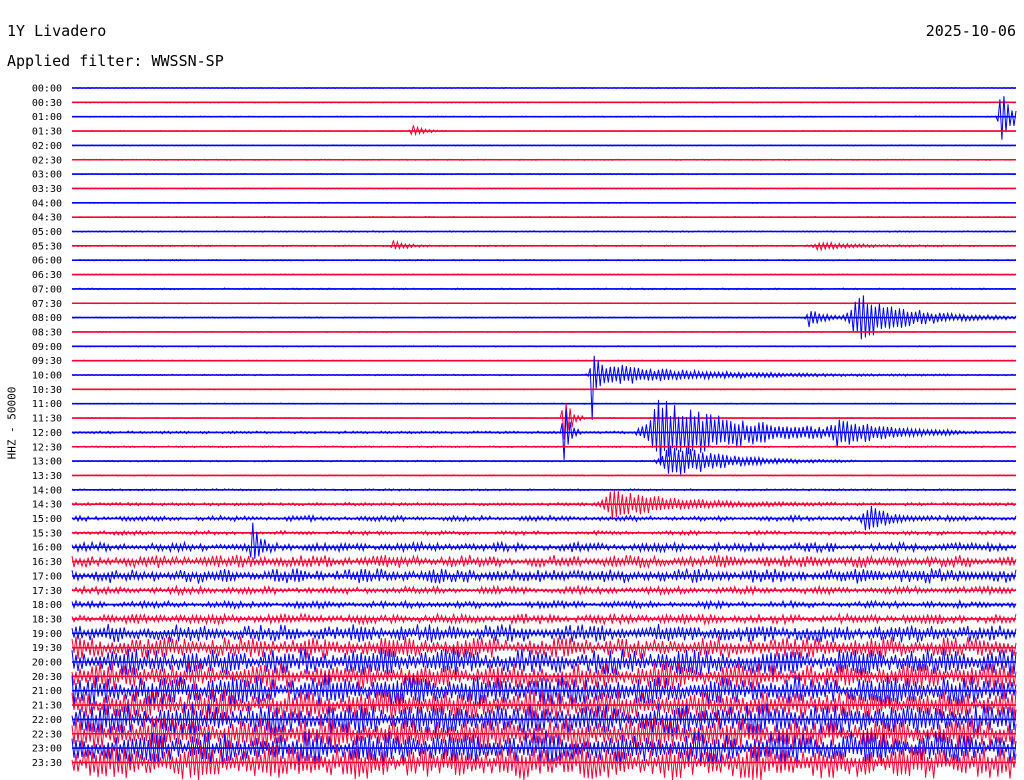  I want to click on tick-label-1130: 11:30, so click(47, 419).